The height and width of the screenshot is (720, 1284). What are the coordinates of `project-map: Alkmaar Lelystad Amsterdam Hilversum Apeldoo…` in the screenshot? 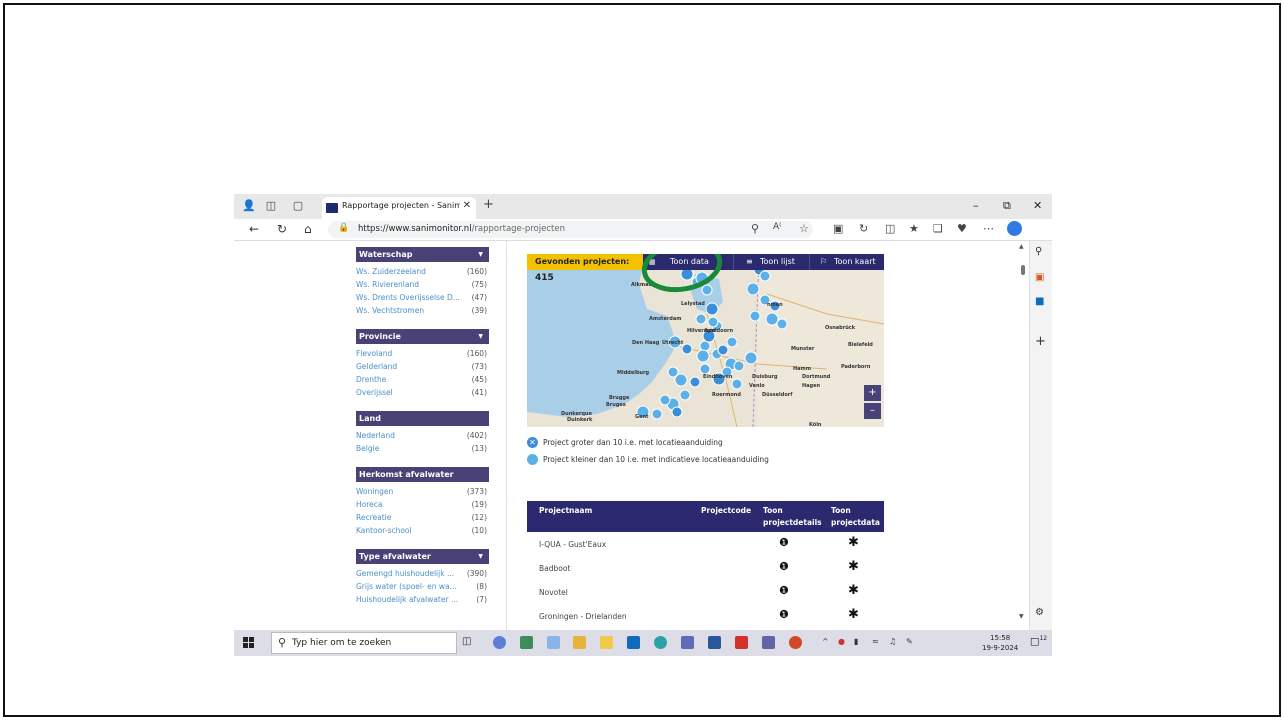 It's located at (705, 340).